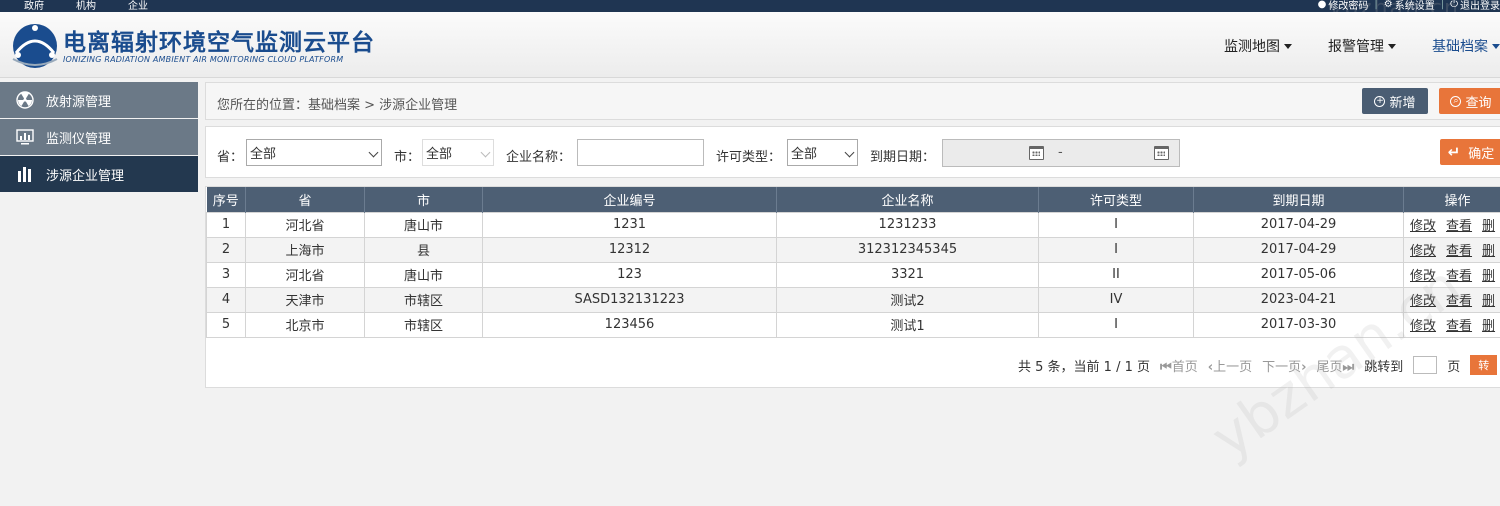 This screenshot has height=506, width=1500. What do you see at coordinates (1456, 101) in the screenshot?
I see `search-icon: ⌕` at bounding box center [1456, 101].